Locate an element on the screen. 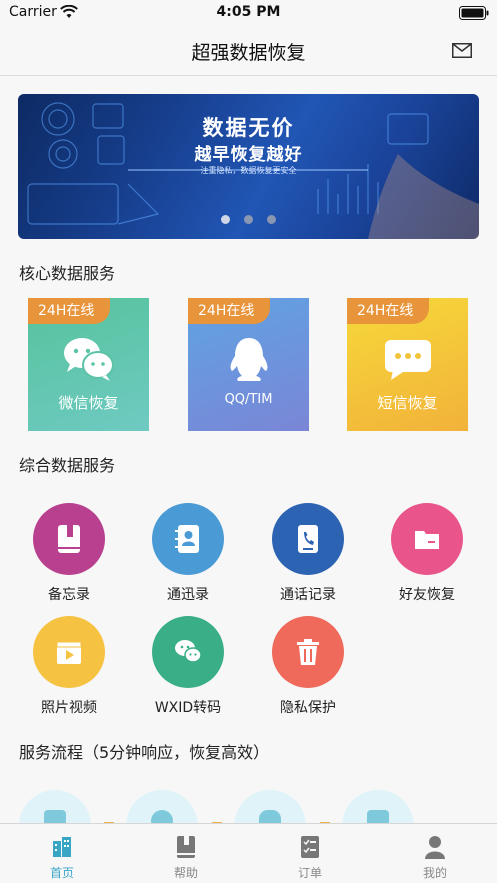 This screenshot has width=497, height=883. tab-bar: 首页 帮助 订单 我的 is located at coordinates (248, 853).